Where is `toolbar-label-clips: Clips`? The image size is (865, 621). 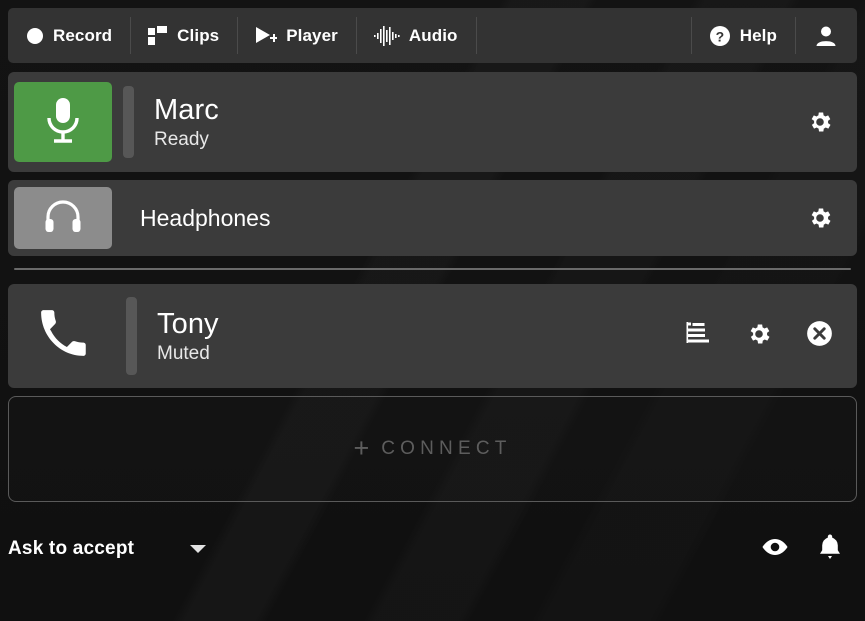 toolbar-label-clips: Clips is located at coordinates (198, 35).